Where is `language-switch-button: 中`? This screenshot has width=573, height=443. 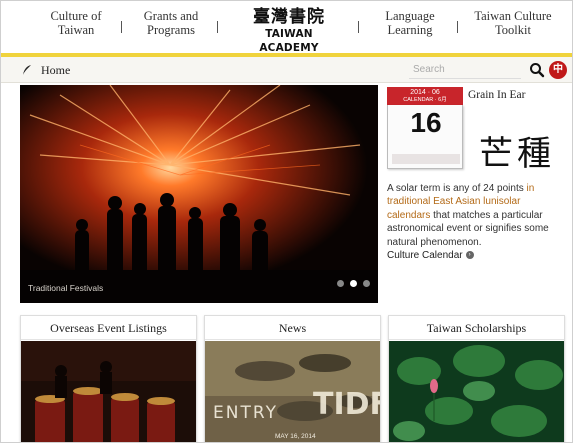 language-switch-button: 中 is located at coordinates (558, 70).